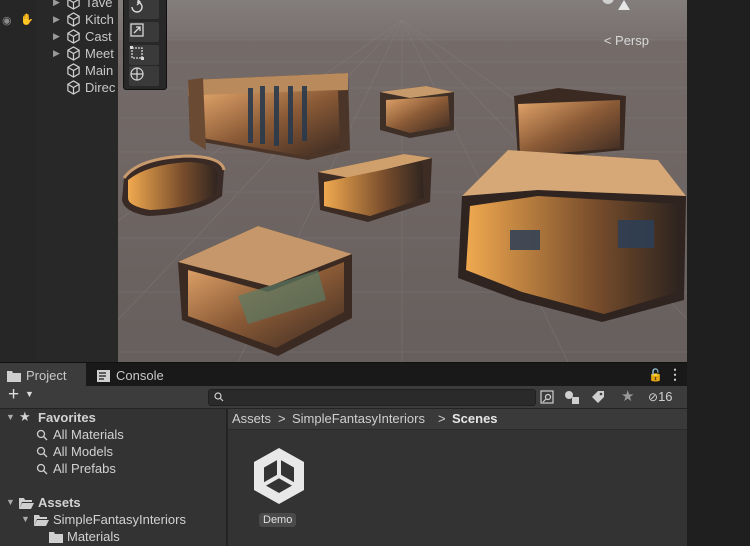 Image resolution: width=750 pixels, height=546 pixels. I want to click on favorites-item: All Prefabs, so click(113, 468).